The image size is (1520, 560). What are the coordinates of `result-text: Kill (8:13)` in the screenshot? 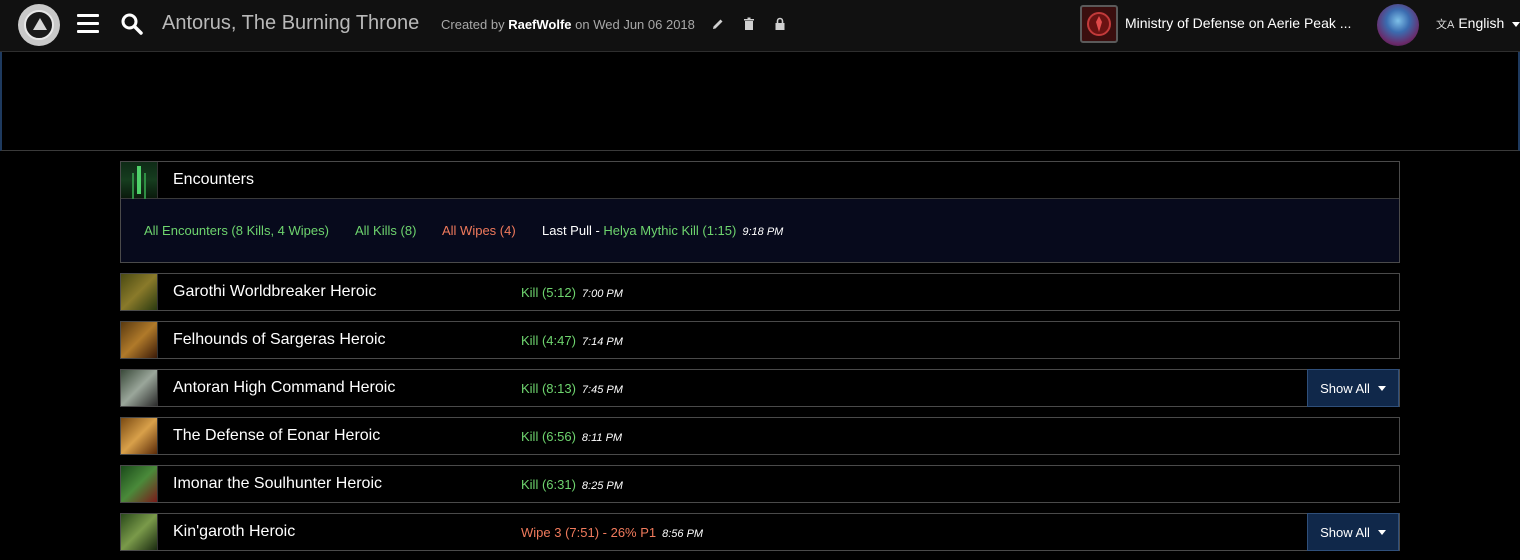 It's located at (548, 388).